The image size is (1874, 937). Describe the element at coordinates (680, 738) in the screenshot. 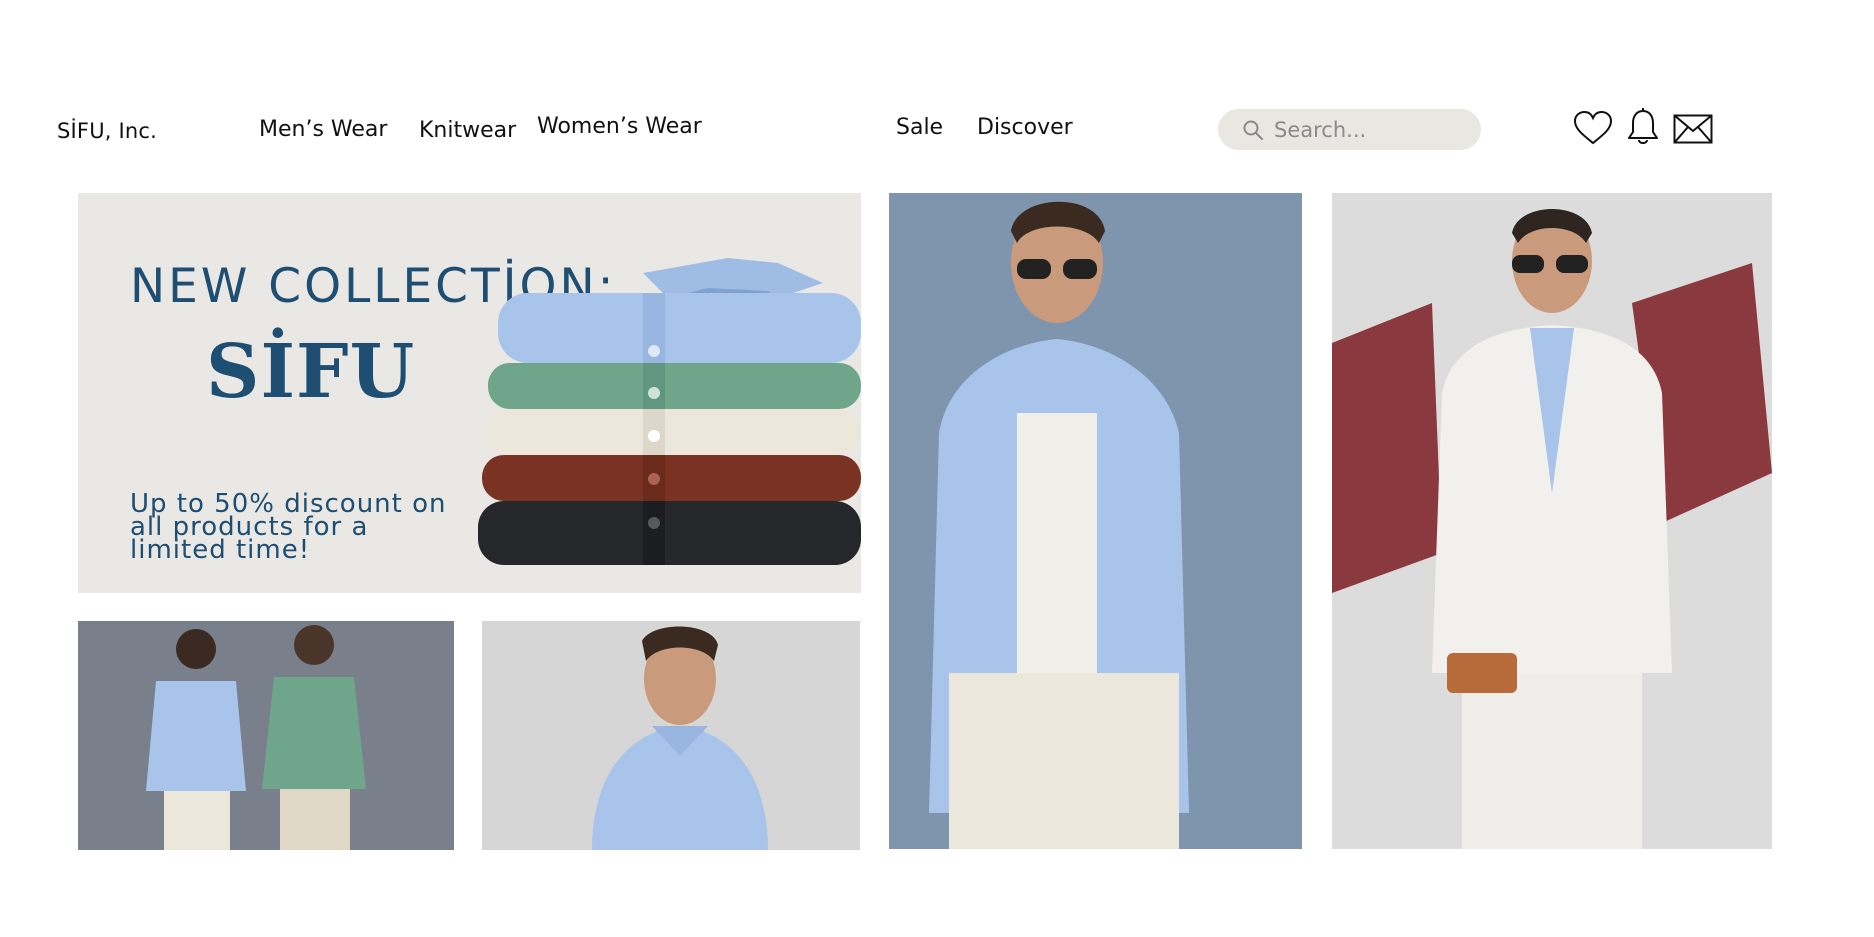

I see `man-polo-figure` at that location.